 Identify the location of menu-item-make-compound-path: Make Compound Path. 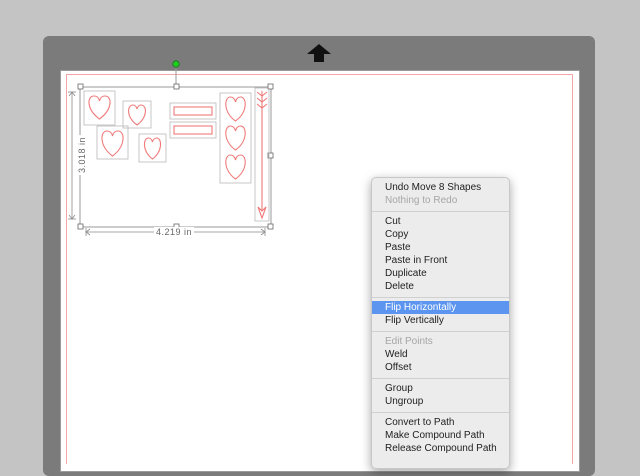
(440, 435).